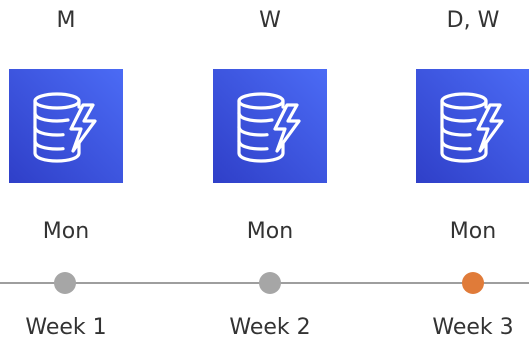  I want to click on week-label: Week 1, so click(66, 327).